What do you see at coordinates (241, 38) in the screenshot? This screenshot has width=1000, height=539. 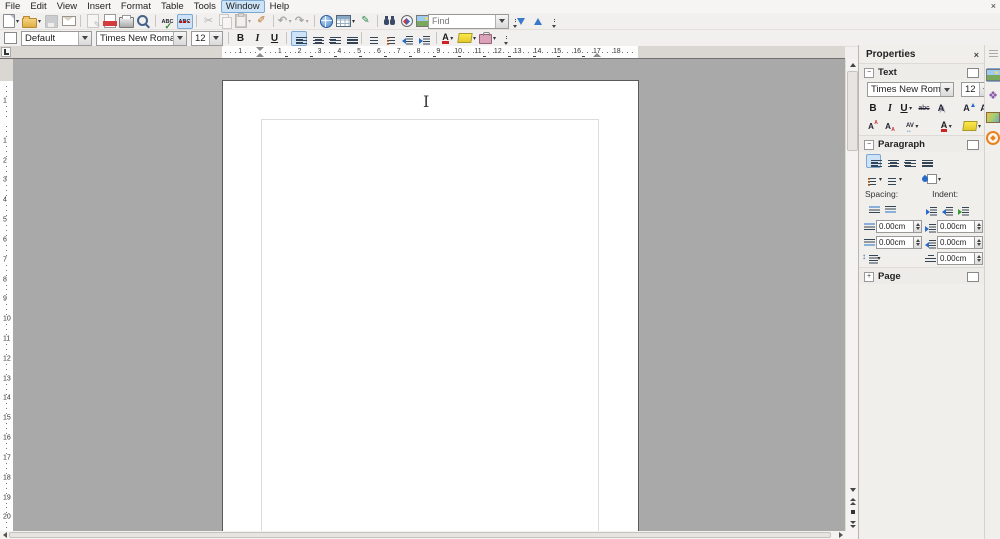 I see `bold-button: B` at bounding box center [241, 38].